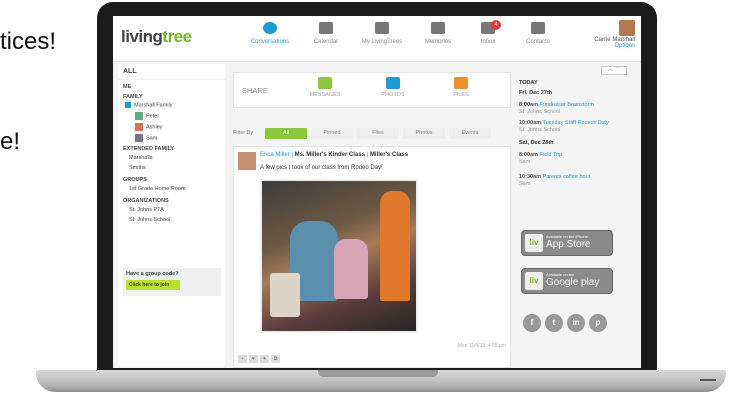  I want to click on filter-pinned: Pinned, so click(332, 133).